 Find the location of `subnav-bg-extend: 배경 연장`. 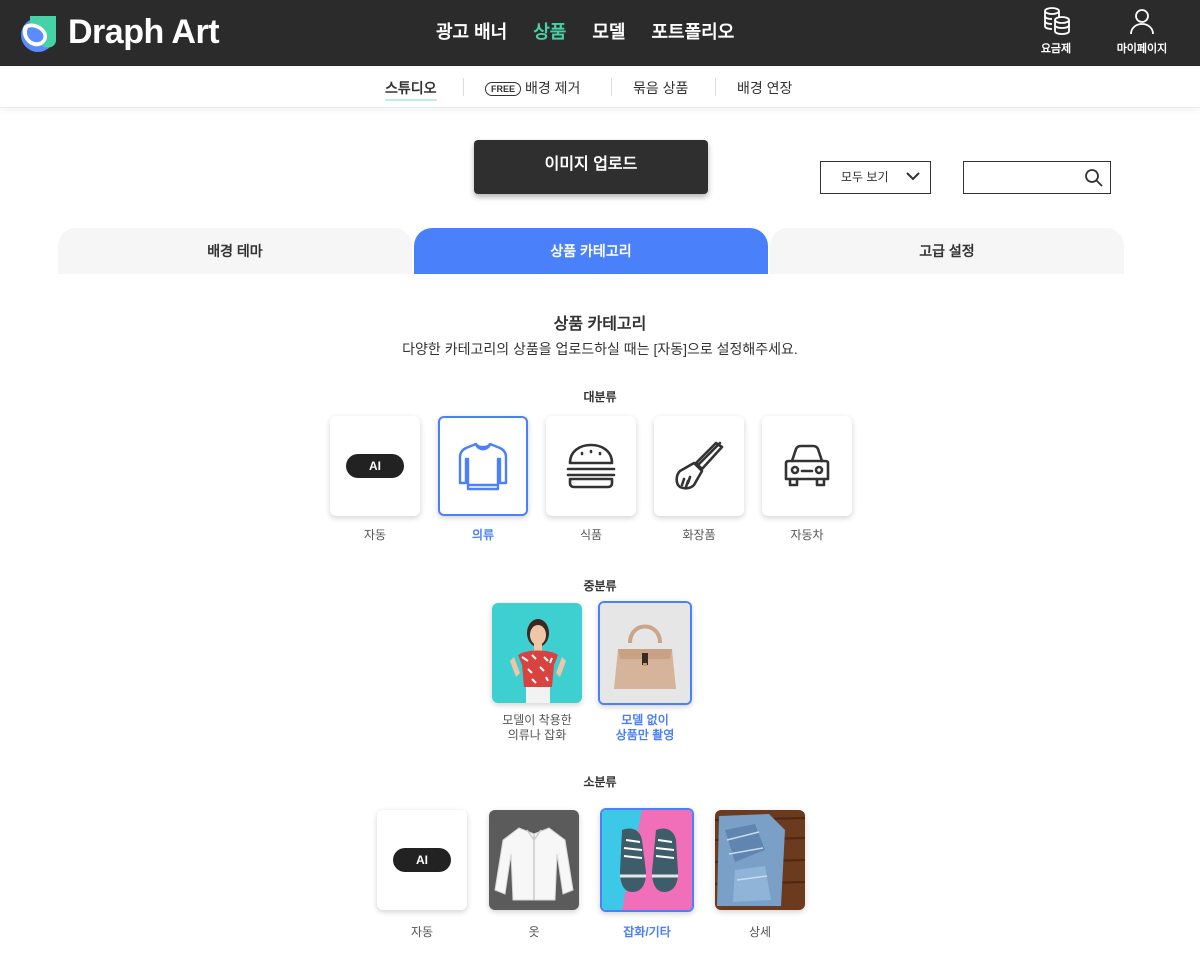

subnav-bg-extend: 배경 연장 is located at coordinates (764, 88).